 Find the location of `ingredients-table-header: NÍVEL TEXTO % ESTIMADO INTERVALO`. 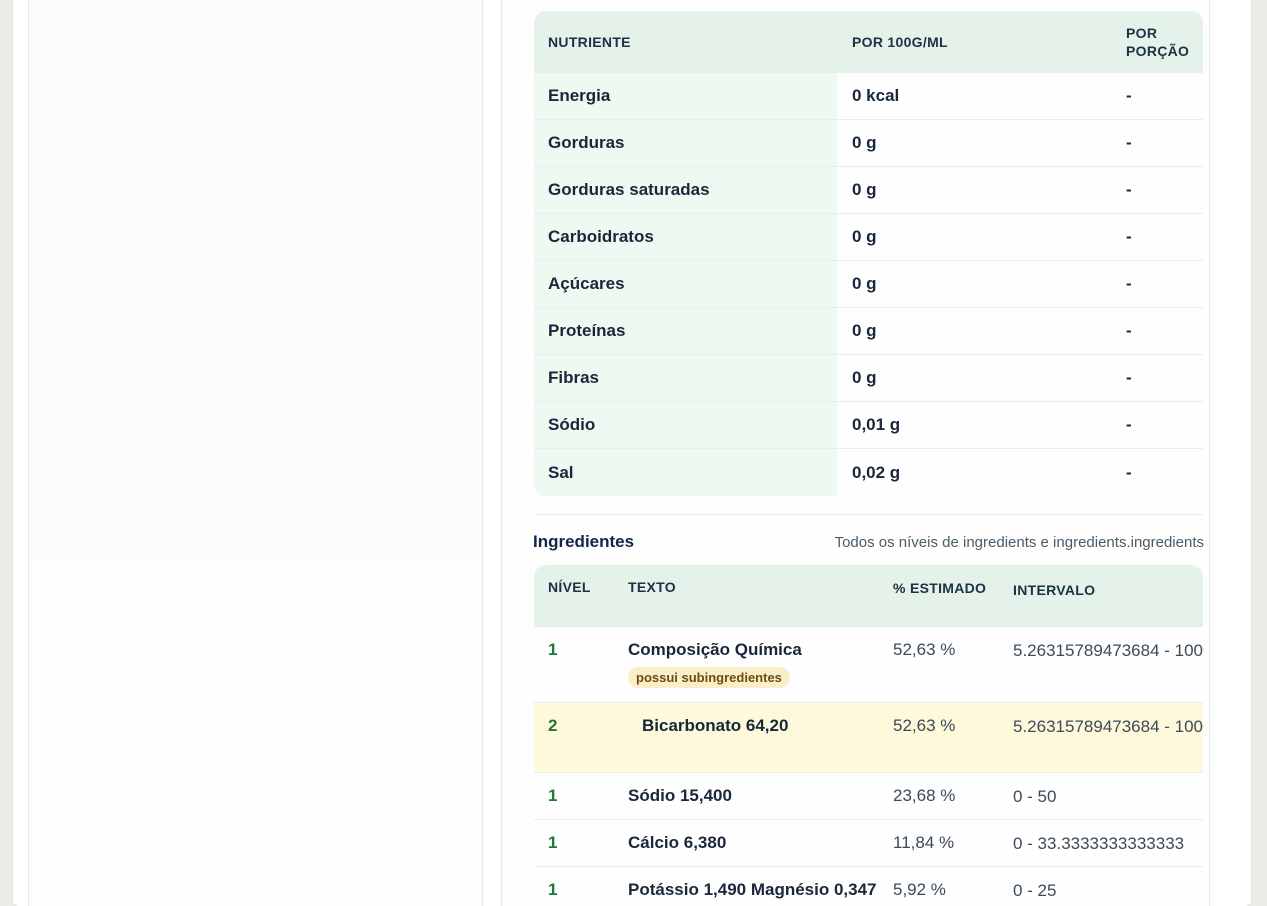

ingredients-table-header: NÍVEL TEXTO % ESTIMADO INTERVALO is located at coordinates (868, 596).